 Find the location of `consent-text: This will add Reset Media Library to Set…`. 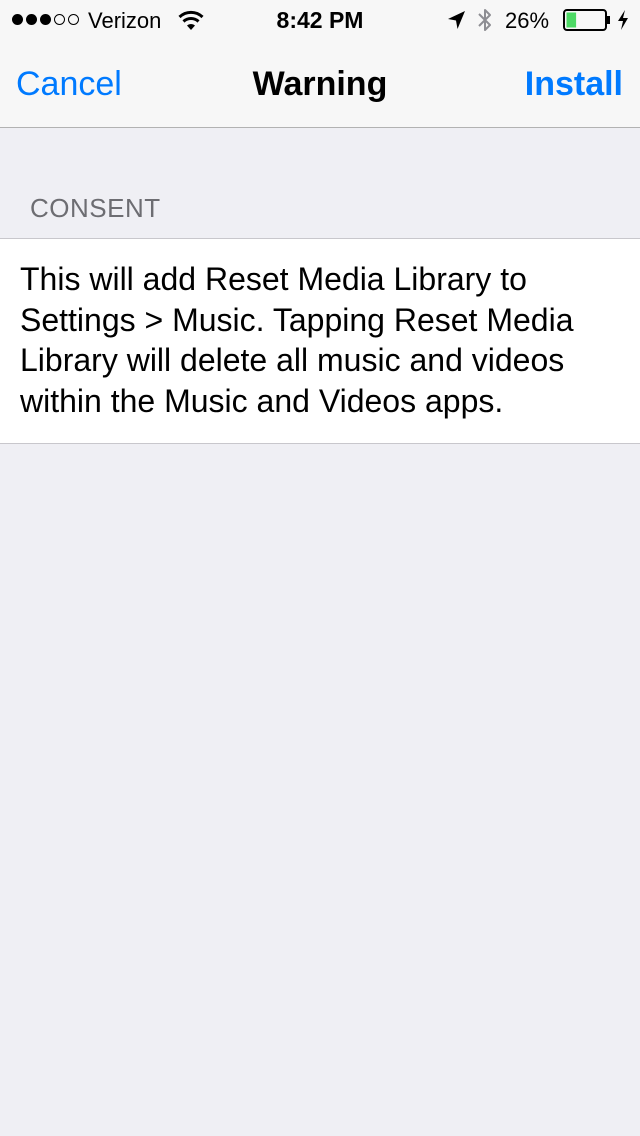

consent-text: This will add Reset Media Library to Set… is located at coordinates (297, 340).